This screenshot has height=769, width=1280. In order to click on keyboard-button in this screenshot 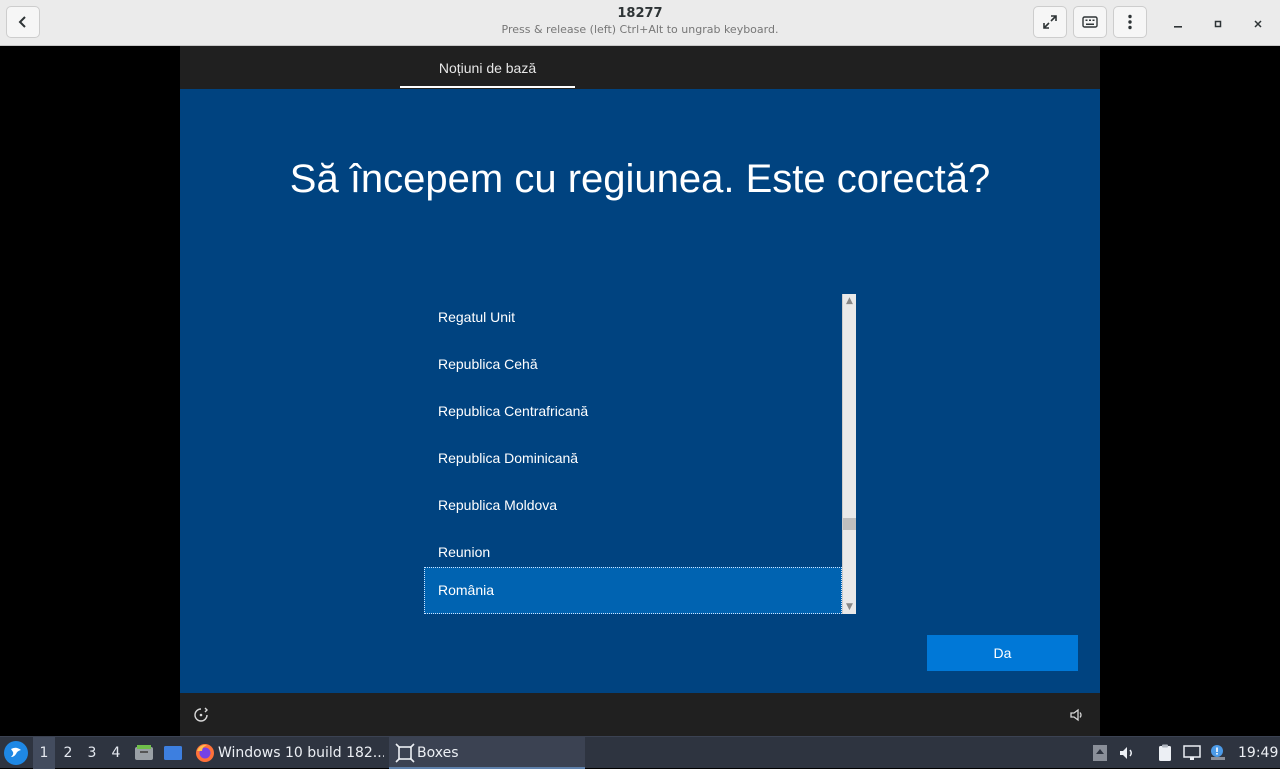, I will do `click(1090, 22)`.